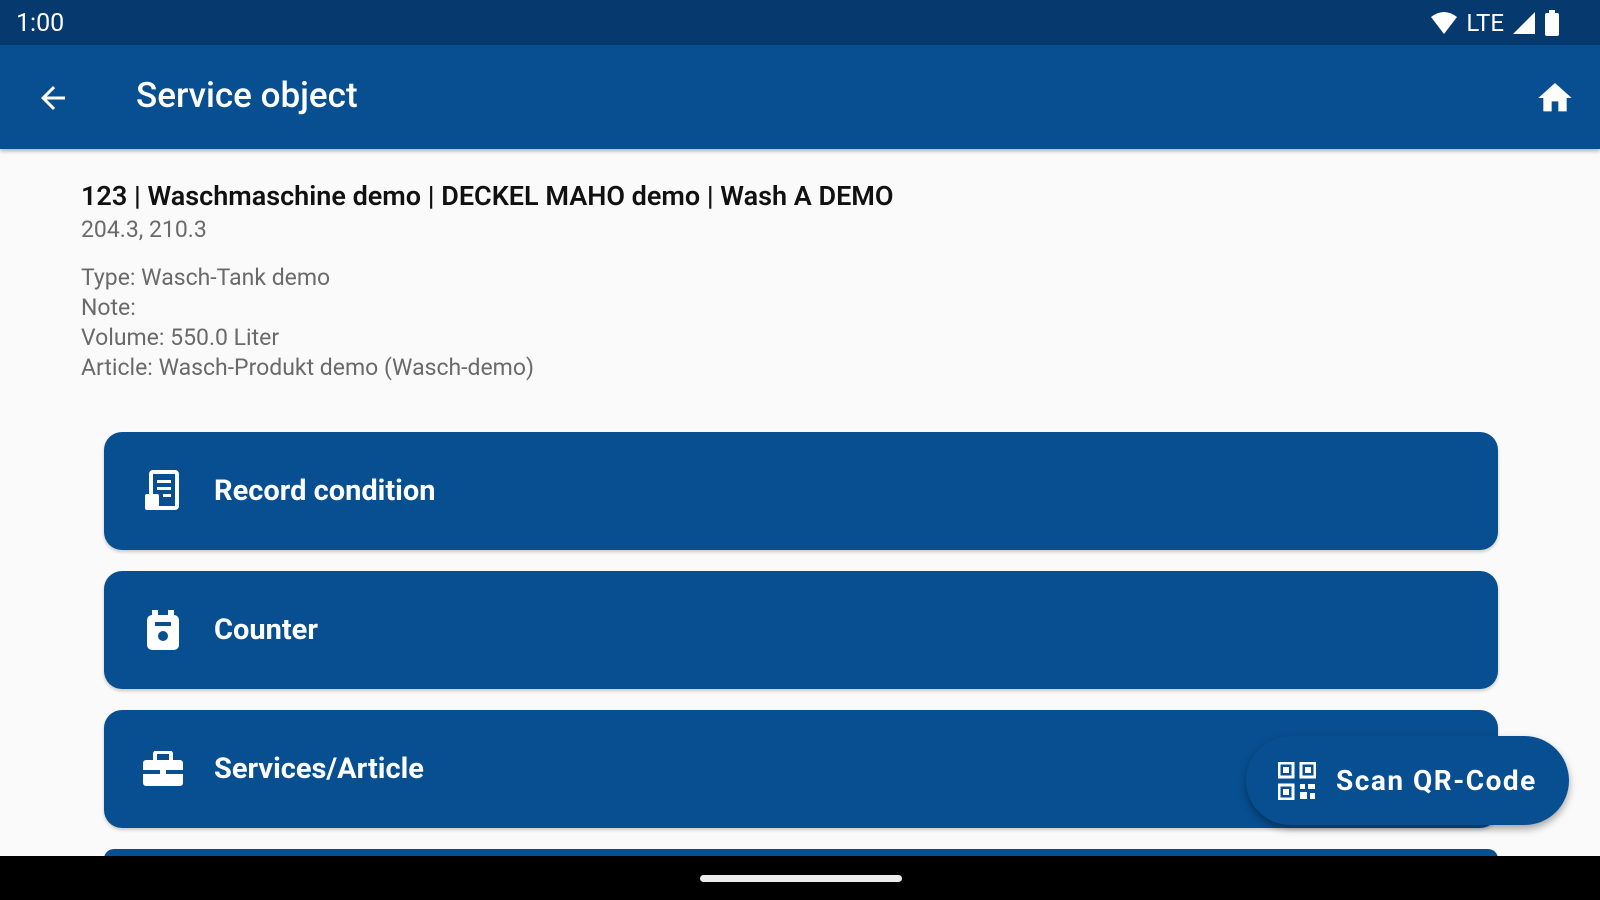  I want to click on status-bar: 1:00 LTE, so click(800, 22).